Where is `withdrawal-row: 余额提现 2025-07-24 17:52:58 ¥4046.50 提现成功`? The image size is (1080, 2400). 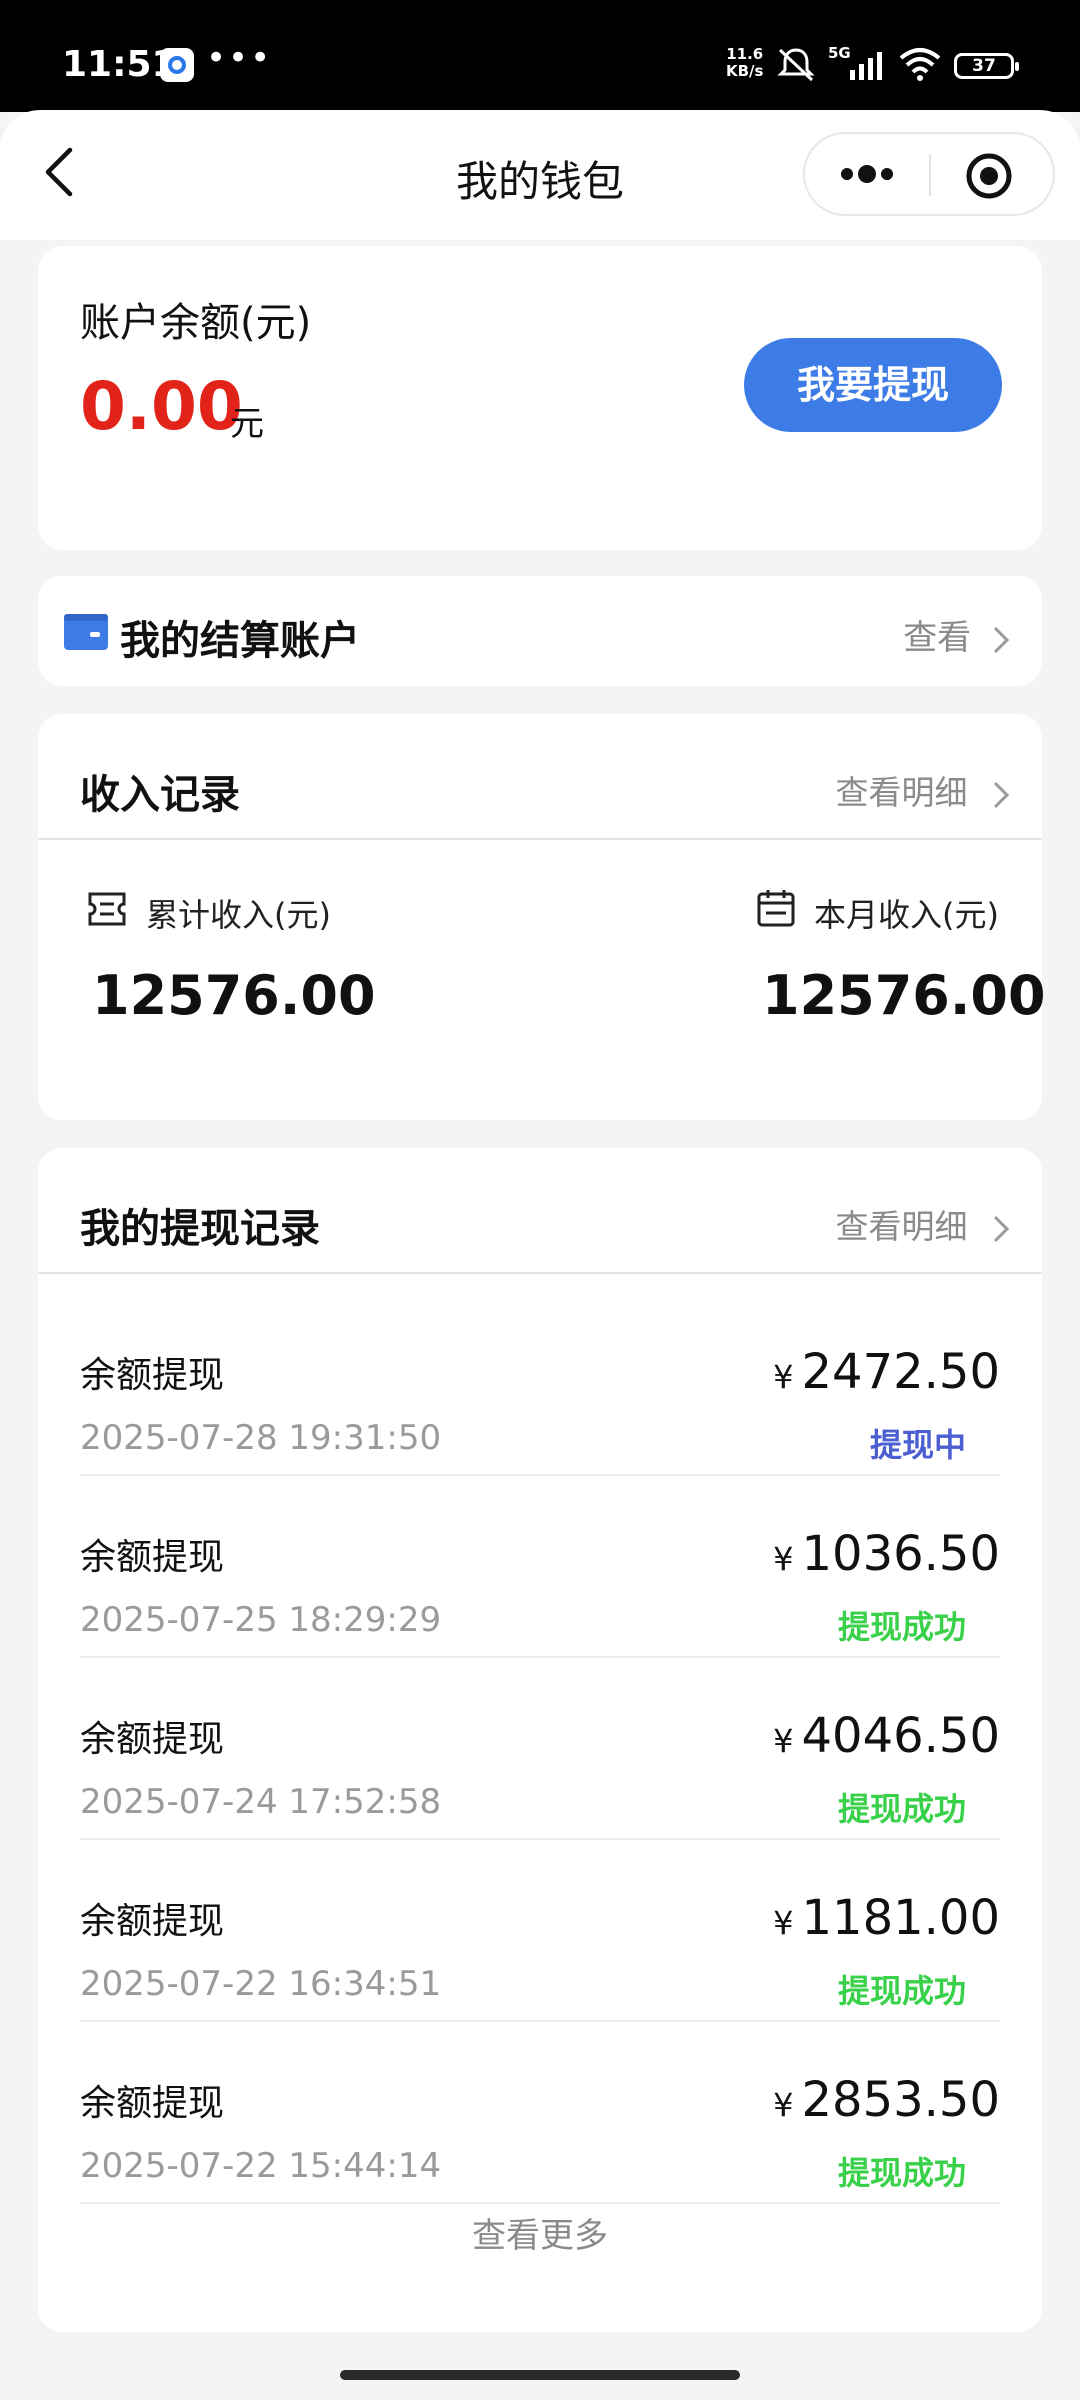 withdrawal-row: 余额提现 2025-07-24 17:52:58 ¥4046.50 提现成功 is located at coordinates (540, 1749).